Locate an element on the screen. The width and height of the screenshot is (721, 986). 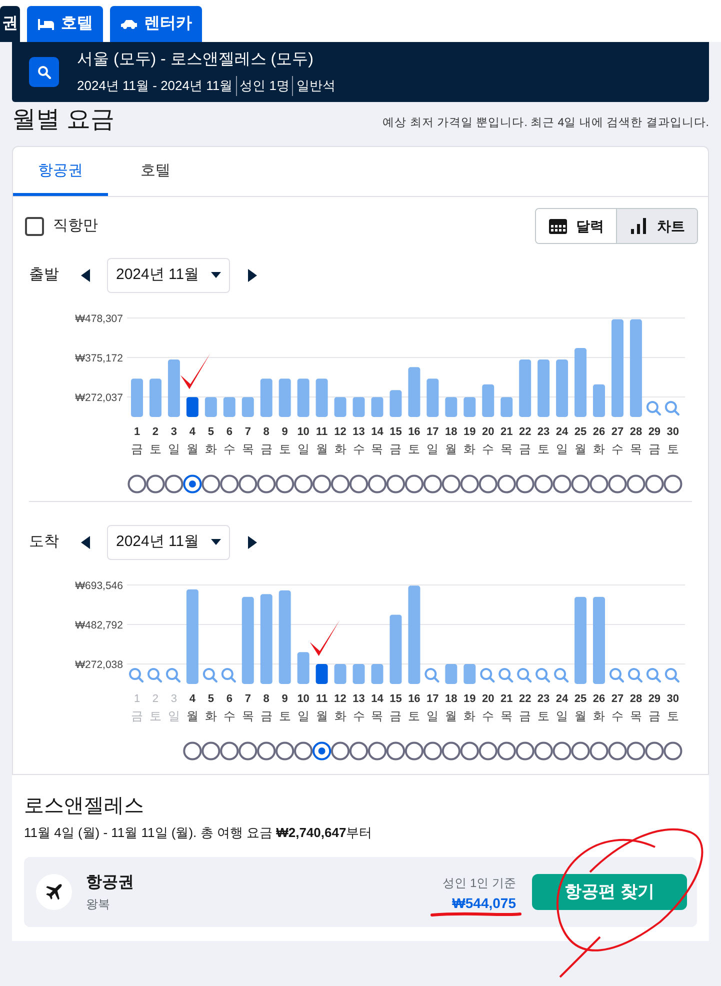
view-toggle-button: 차트 is located at coordinates (656, 226).